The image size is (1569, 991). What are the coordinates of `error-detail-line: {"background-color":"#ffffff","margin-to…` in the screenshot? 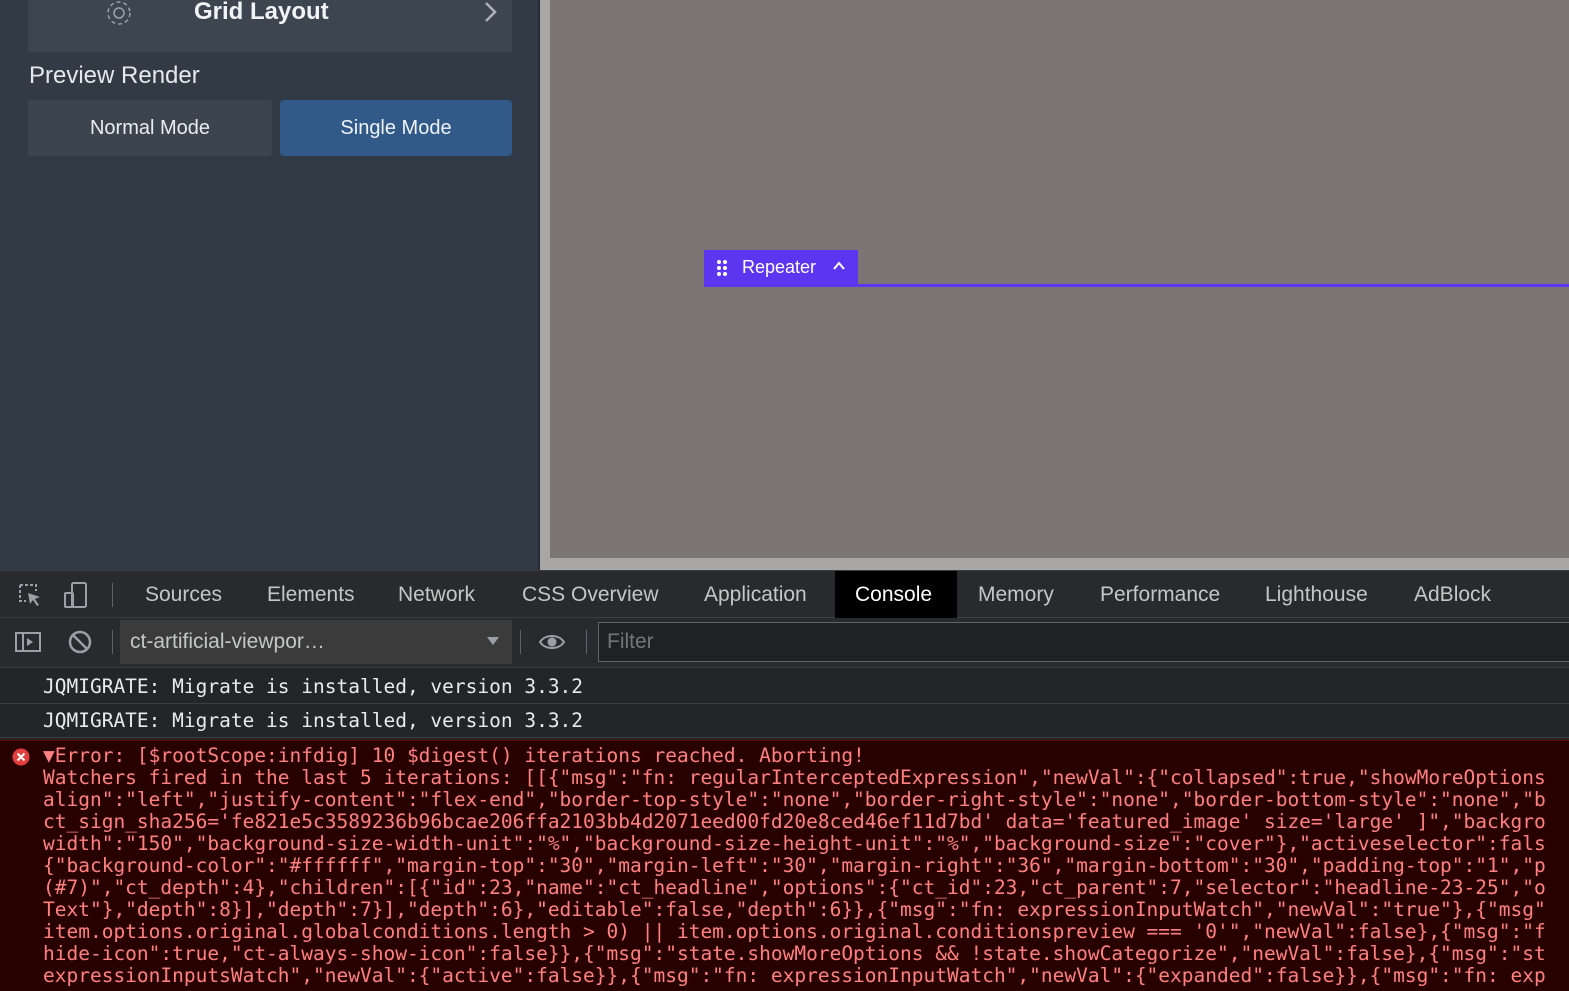 It's located at (794, 865).